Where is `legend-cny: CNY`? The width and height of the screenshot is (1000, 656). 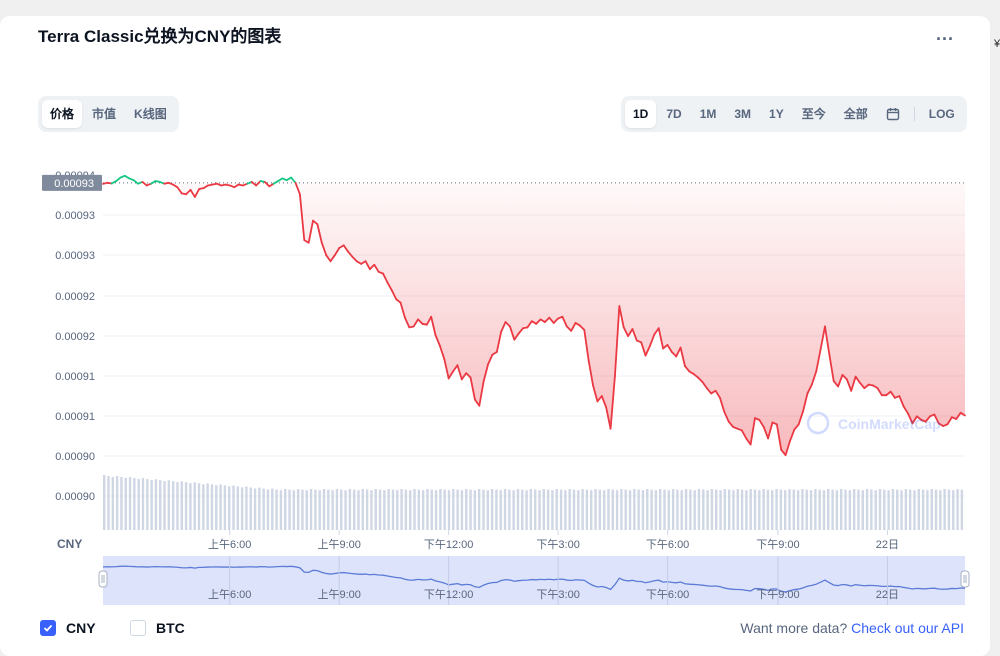 legend-cny: CNY is located at coordinates (68, 628).